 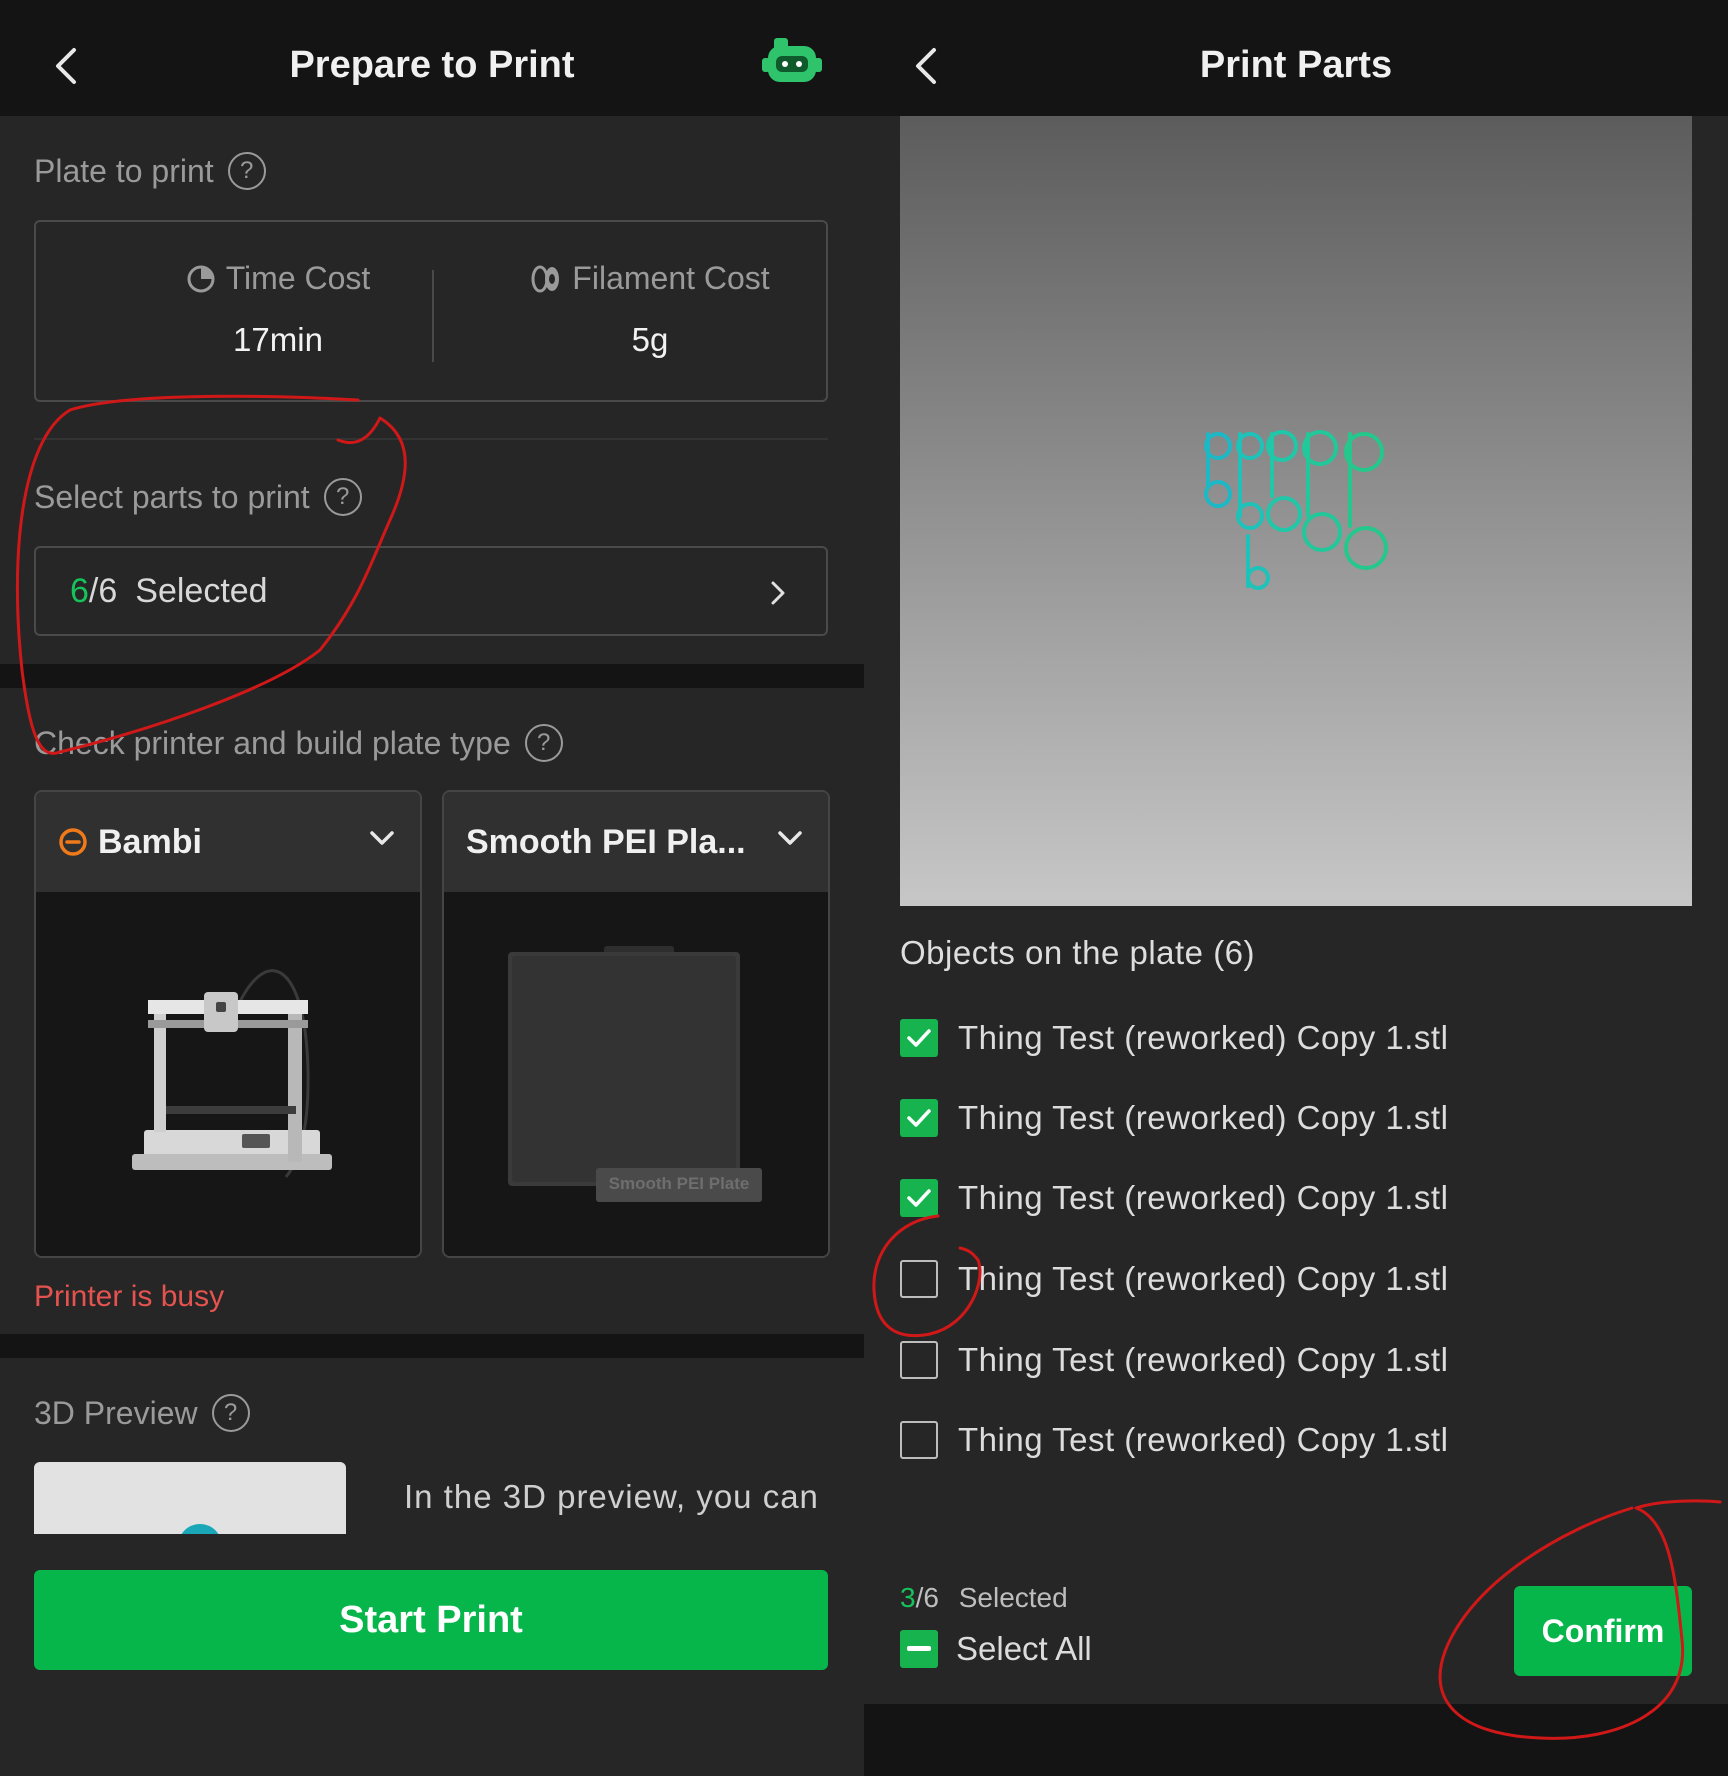 I want to click on checkbox-partial, so click(x=919, y=1649).